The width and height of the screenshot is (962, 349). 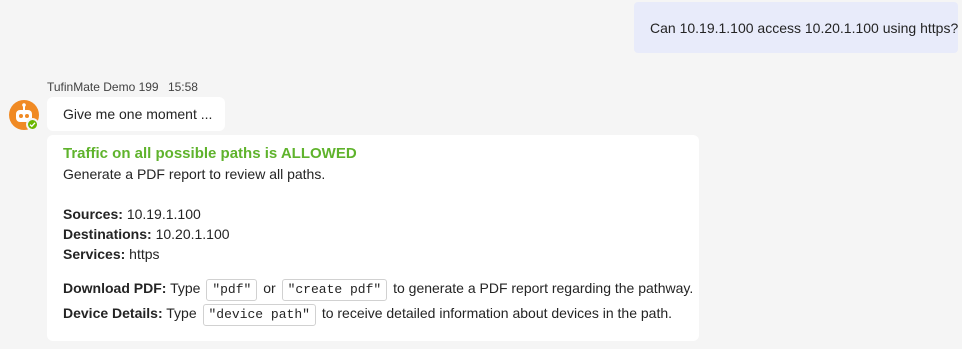 I want to click on message-time: 15:58, so click(x=182, y=87).